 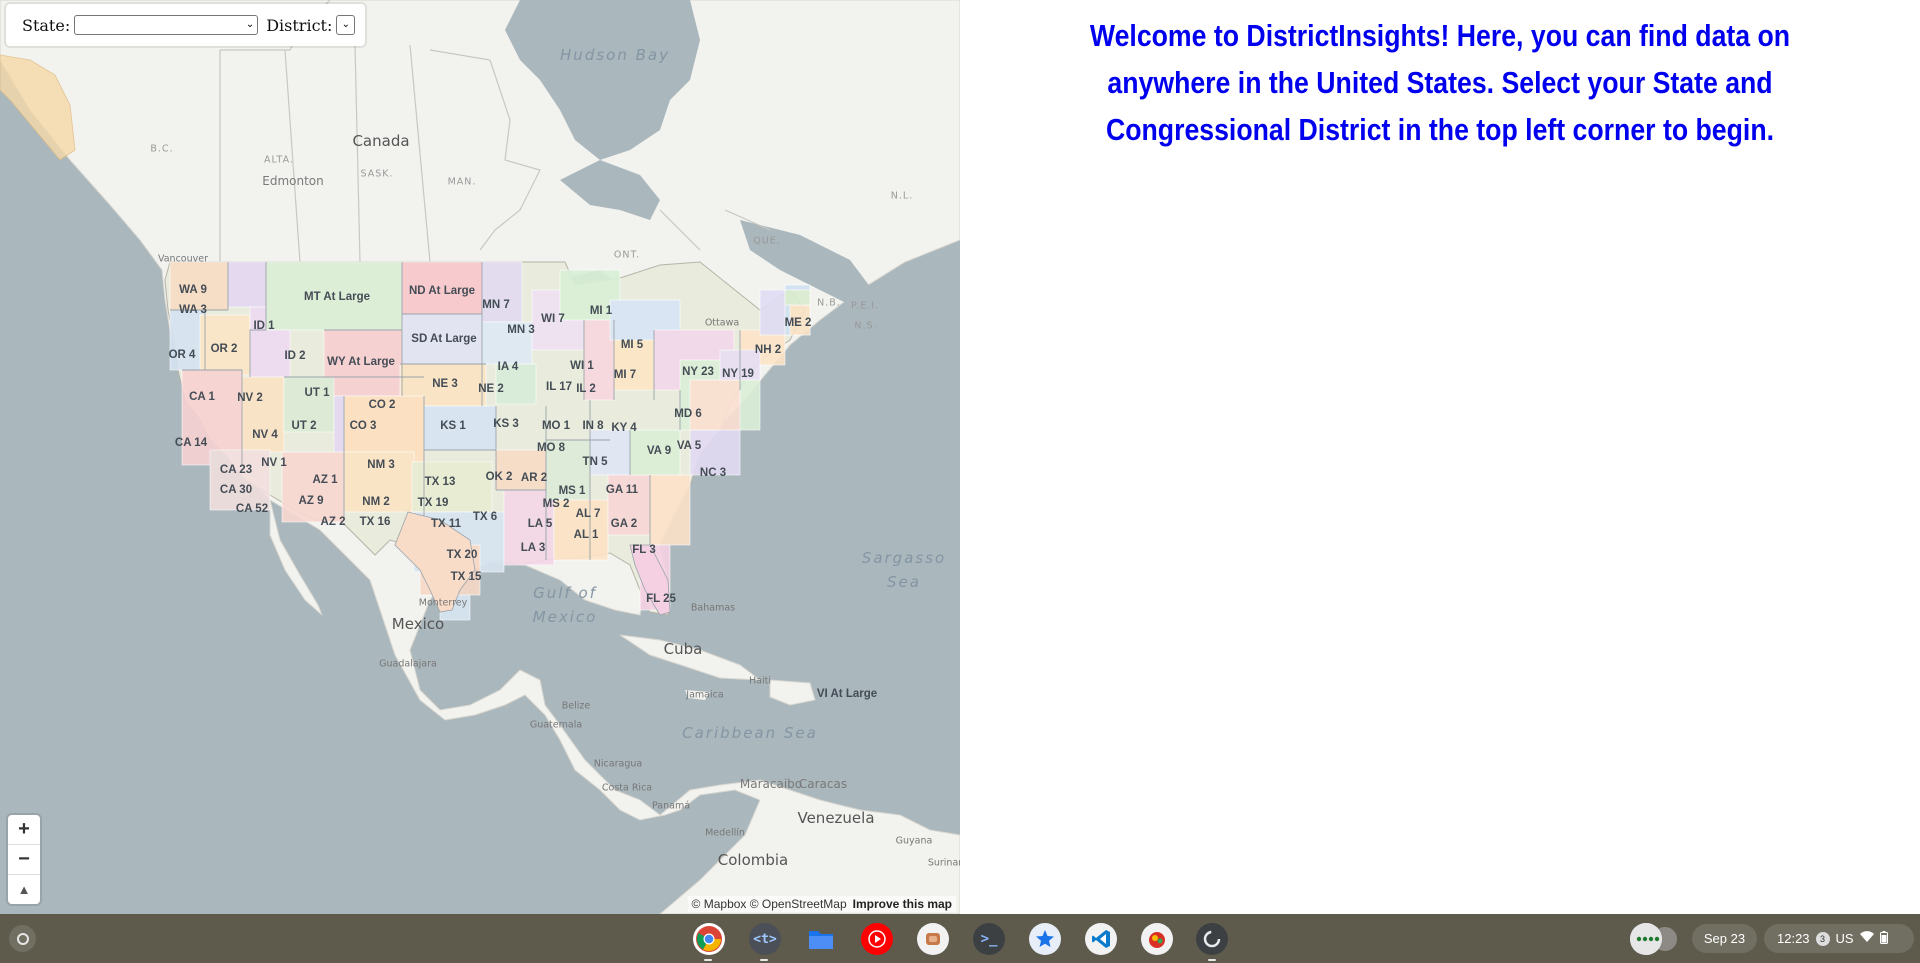 What do you see at coordinates (586, 535) in the screenshot?
I see `district-label: AL 1` at bounding box center [586, 535].